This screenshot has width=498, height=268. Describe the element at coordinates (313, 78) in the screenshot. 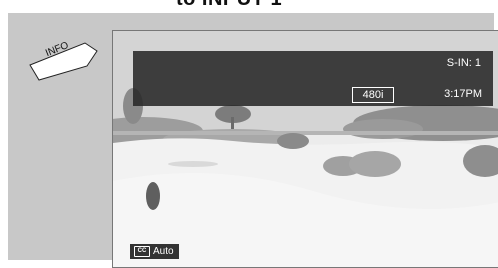

I see `info-osd-banner: S-IN: 1 480i 3:17PM` at that location.